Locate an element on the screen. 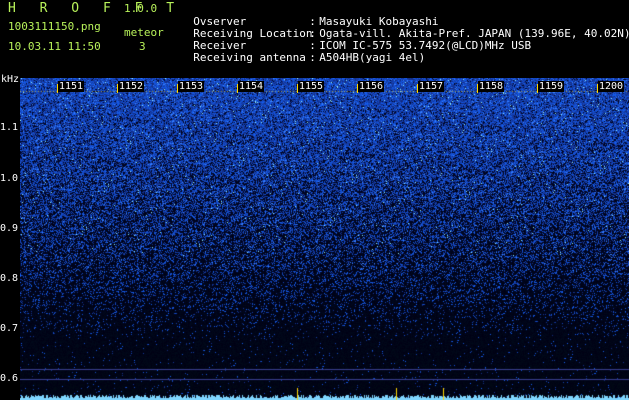  info-row-antenna: Receiving antenna: A504HB(yagi 4el) is located at coordinates (302, 52).